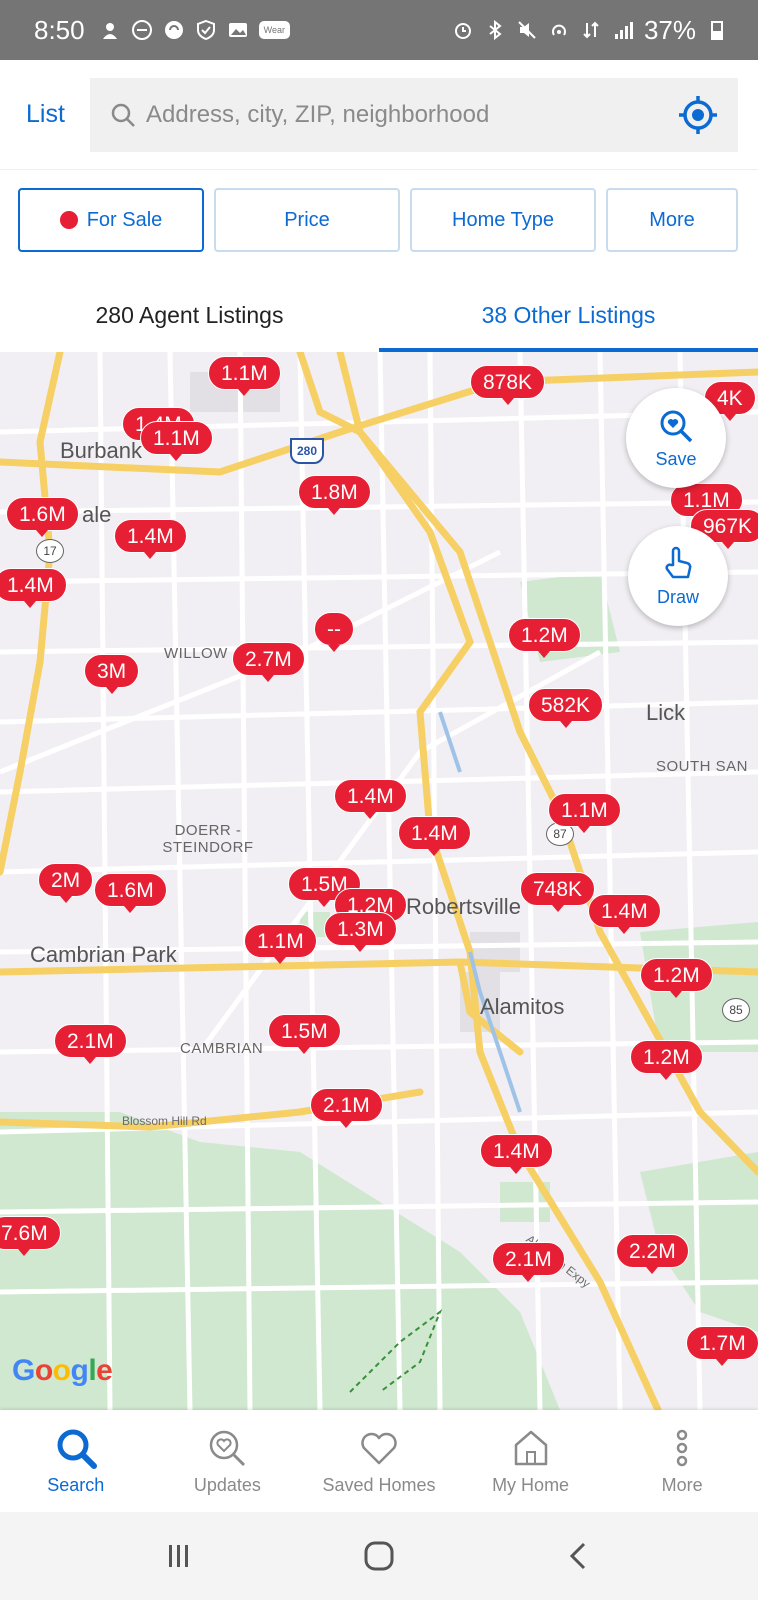  Describe the element at coordinates (669, 29) in the screenshot. I see `battery-percent: 37%` at that location.